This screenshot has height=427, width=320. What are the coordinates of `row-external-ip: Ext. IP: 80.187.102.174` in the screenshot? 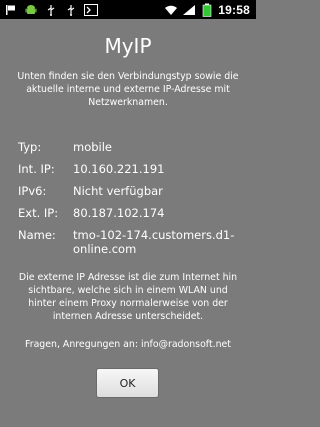 It's located at (91, 213).